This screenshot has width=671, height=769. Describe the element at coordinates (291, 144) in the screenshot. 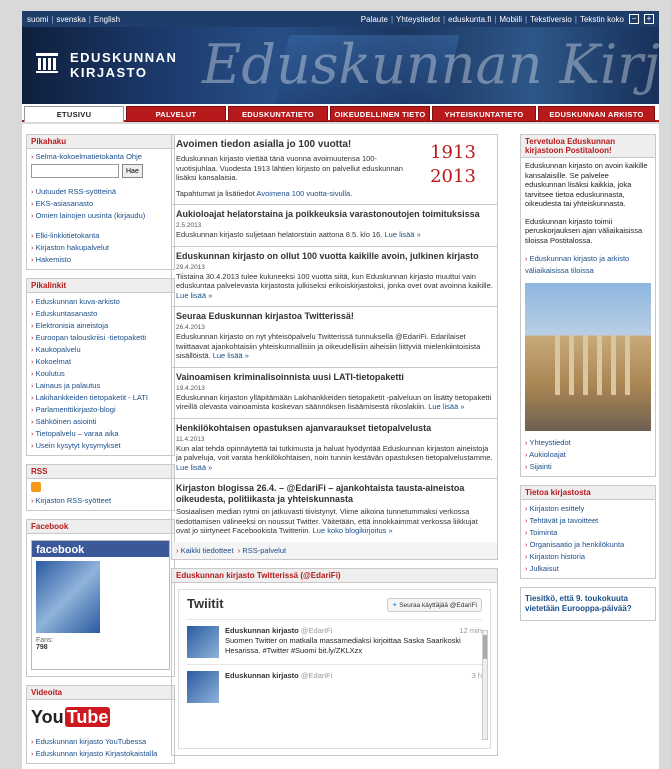

I see `feature-title: Avoimen tiedon asialla jo 100 vuotta!` at that location.